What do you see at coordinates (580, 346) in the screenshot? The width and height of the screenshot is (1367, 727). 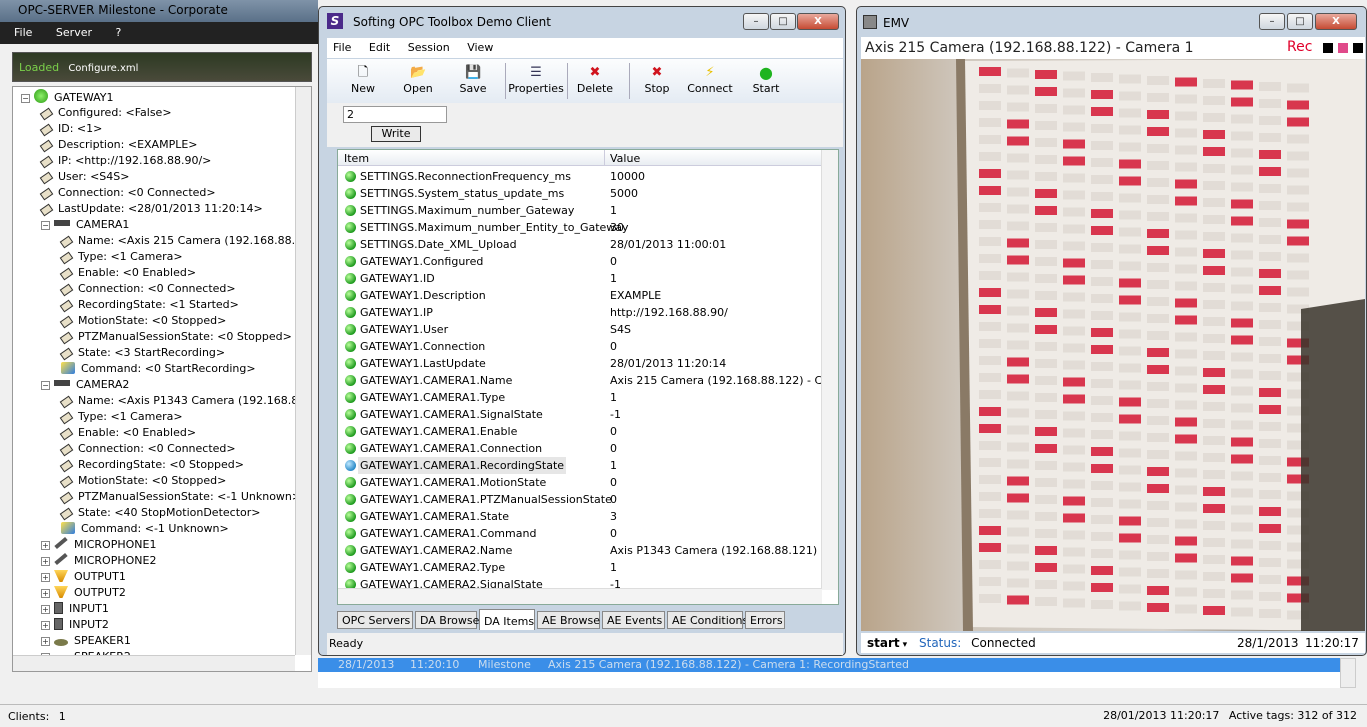 I see `table-row: GATEWAY1.Connection 0` at bounding box center [580, 346].